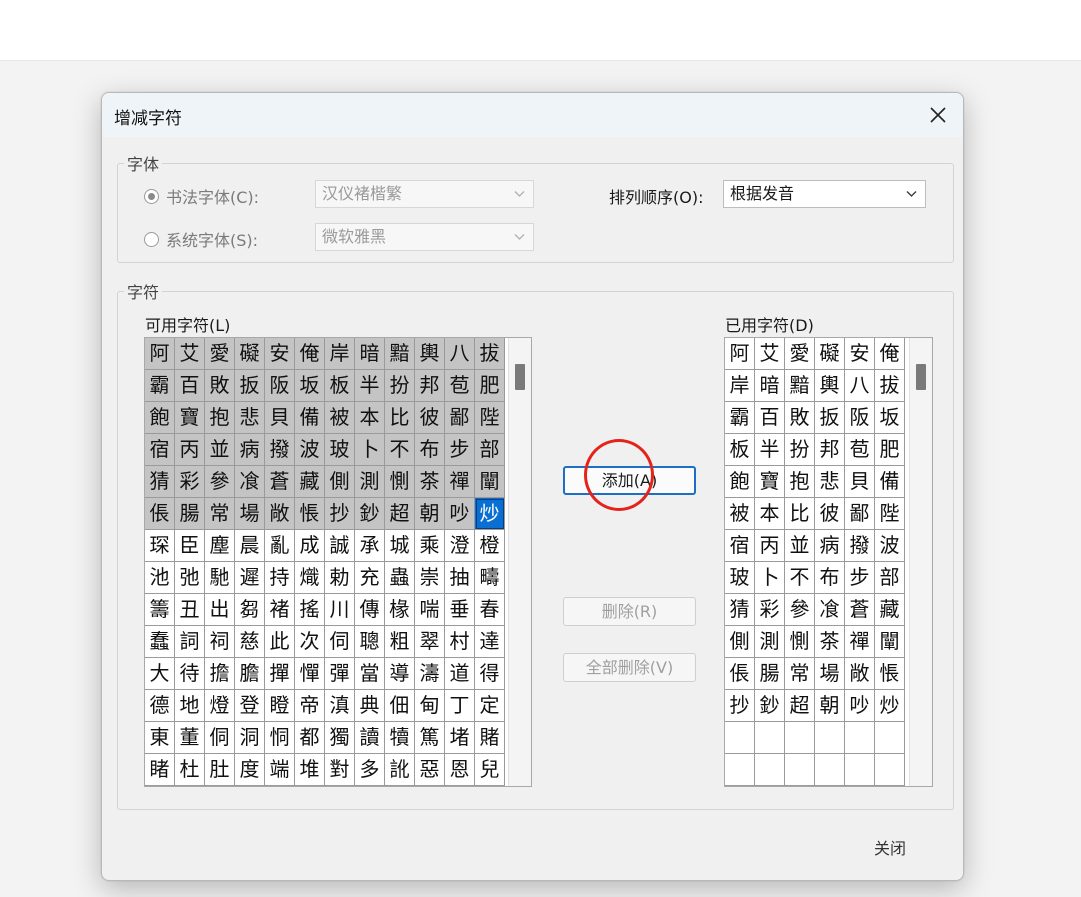 The width and height of the screenshot is (1081, 897). What do you see at coordinates (280, 354) in the screenshot?
I see `character-cell: 安` at bounding box center [280, 354].